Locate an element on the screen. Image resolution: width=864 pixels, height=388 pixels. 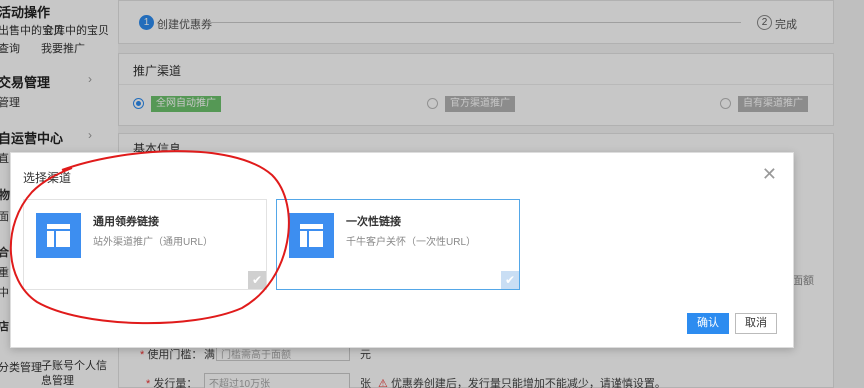
card-subtitle: 站外渠道推广（通用URL） is located at coordinates (153, 242).